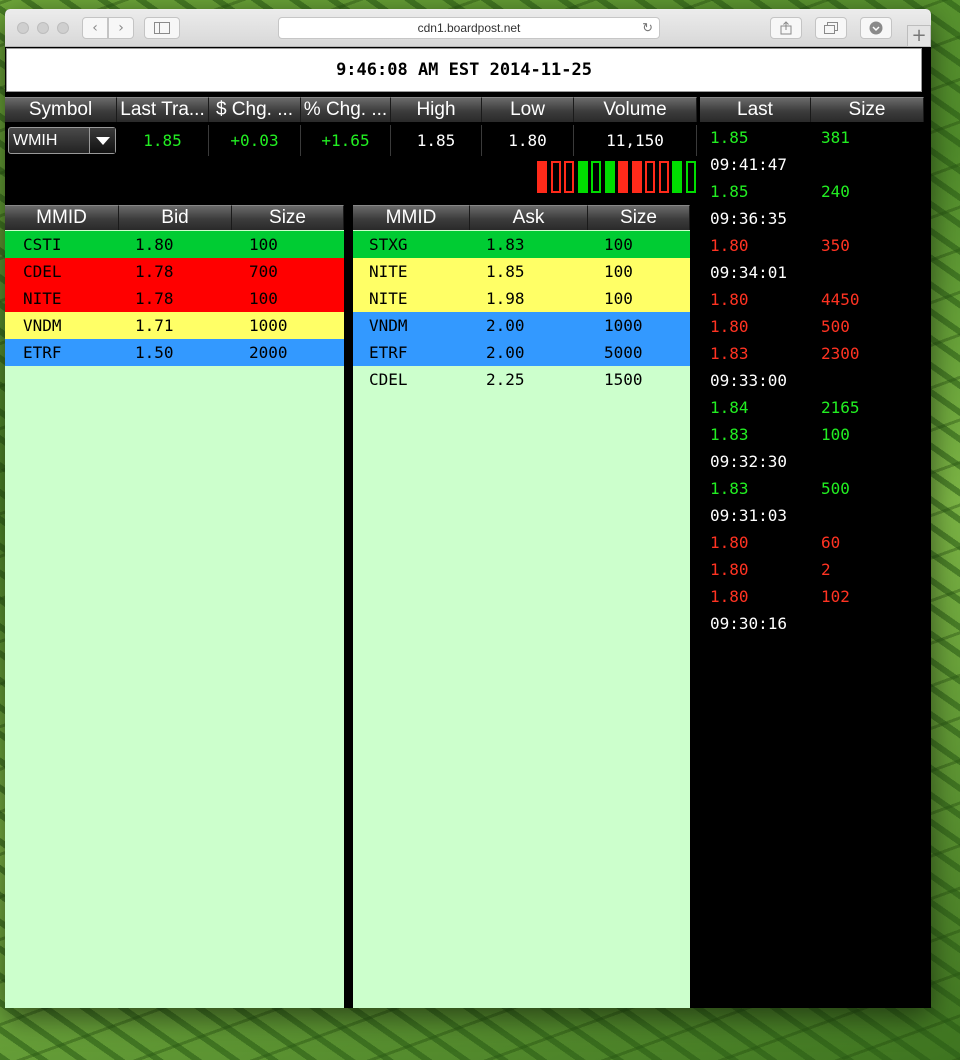  Describe the element at coordinates (23, 28) in the screenshot. I see `close-window-button` at that location.